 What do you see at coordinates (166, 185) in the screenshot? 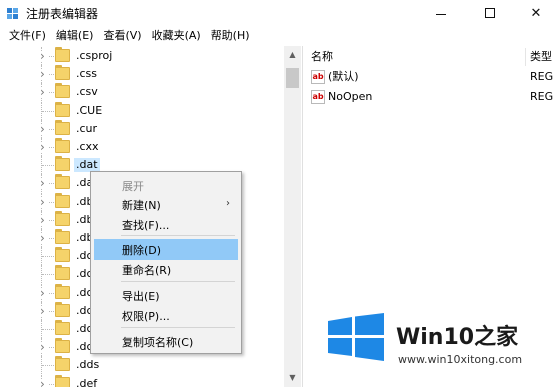
I see `ctx-expand: 展开` at bounding box center [166, 185].